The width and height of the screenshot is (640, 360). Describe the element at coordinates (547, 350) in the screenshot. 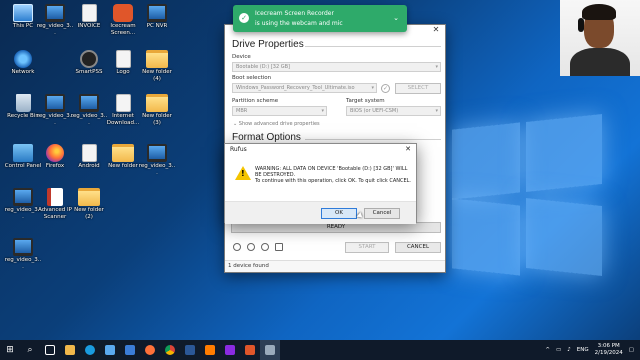

I see `tray-chevron-icon: ^` at that location.